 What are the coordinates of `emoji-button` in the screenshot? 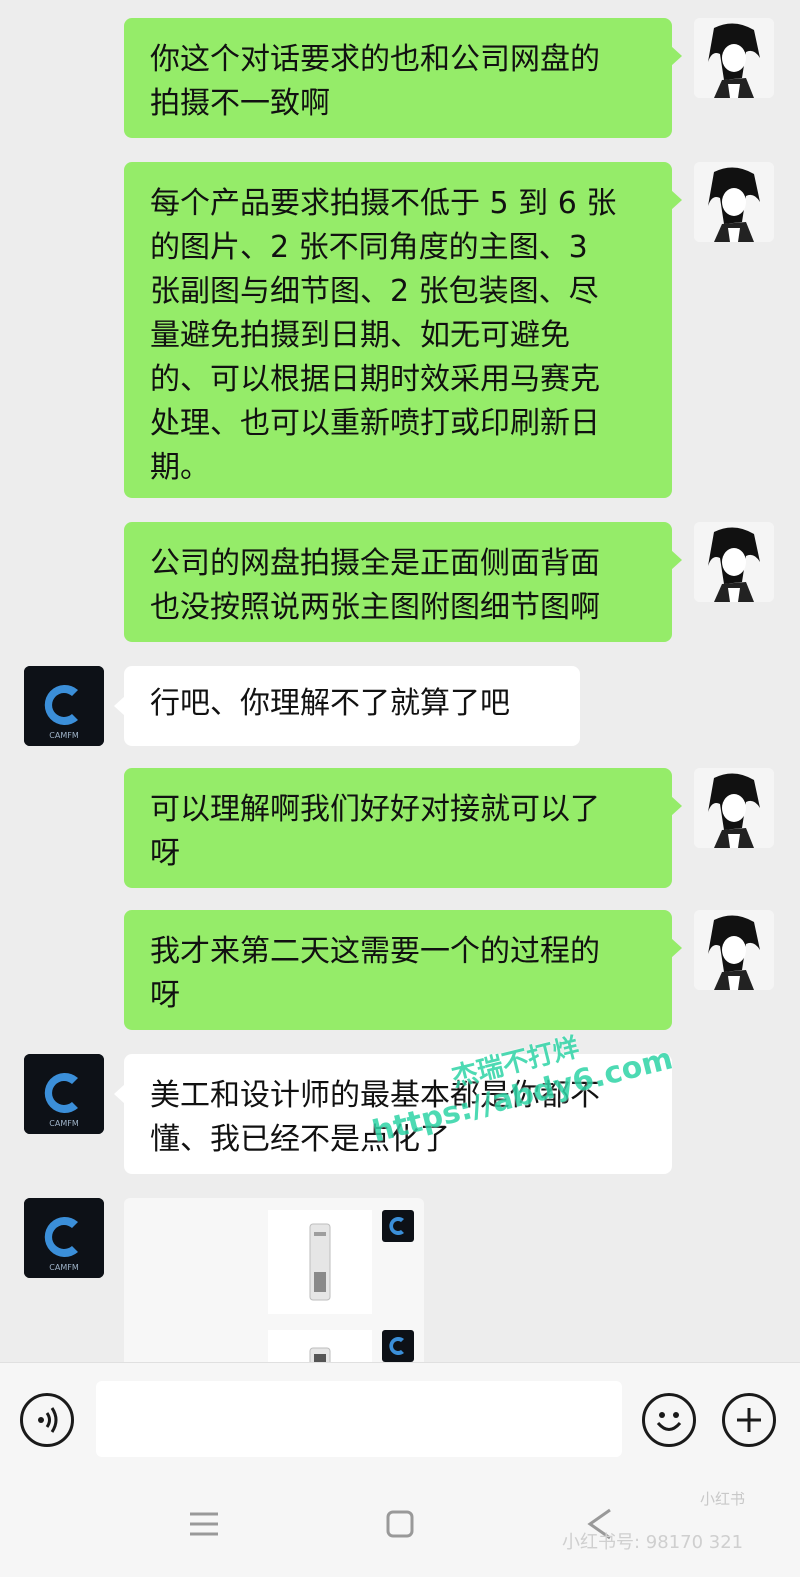 It's located at (669, 1420).